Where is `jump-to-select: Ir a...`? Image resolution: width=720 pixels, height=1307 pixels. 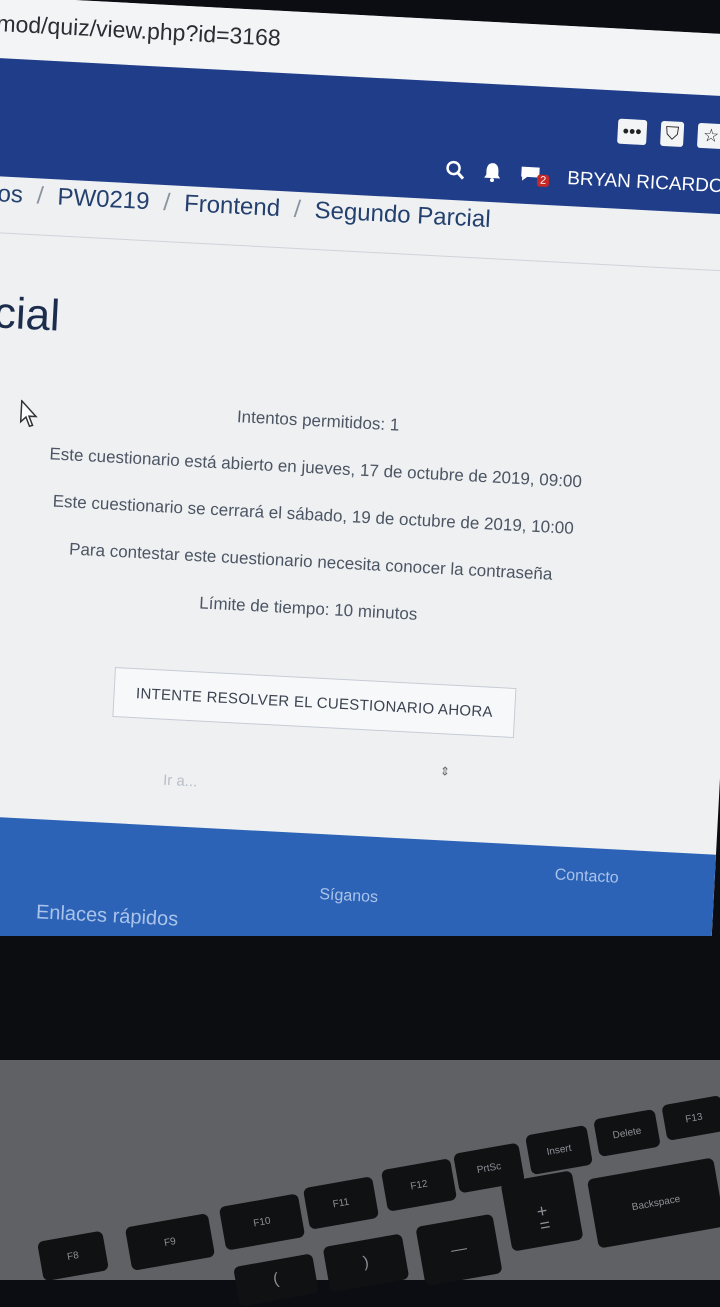 jump-to-select: Ir a... is located at coordinates (180, 781).